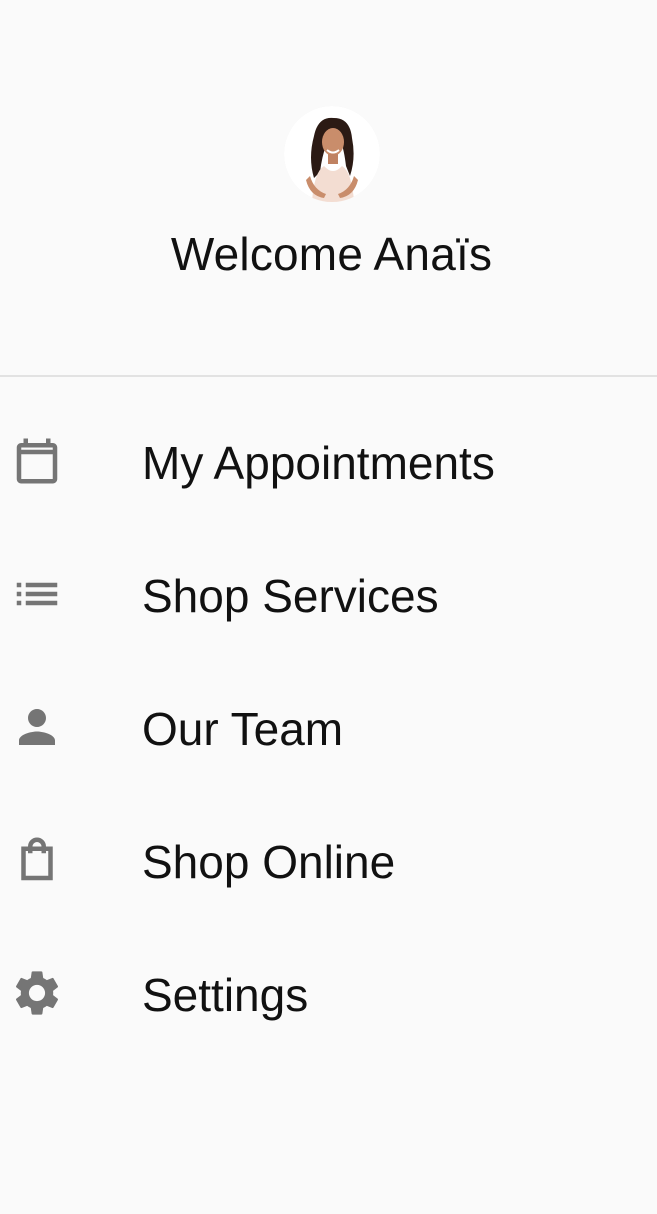 This screenshot has height=1214, width=657. I want to click on menu-item-my-appointments: My Appointments, so click(328, 462).